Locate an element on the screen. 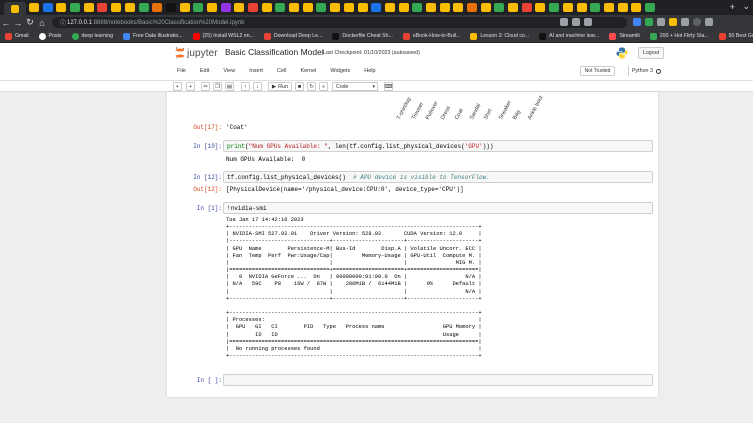 The width and height of the screenshot is (753, 423). move-up-icon: ↑ is located at coordinates (245, 86).